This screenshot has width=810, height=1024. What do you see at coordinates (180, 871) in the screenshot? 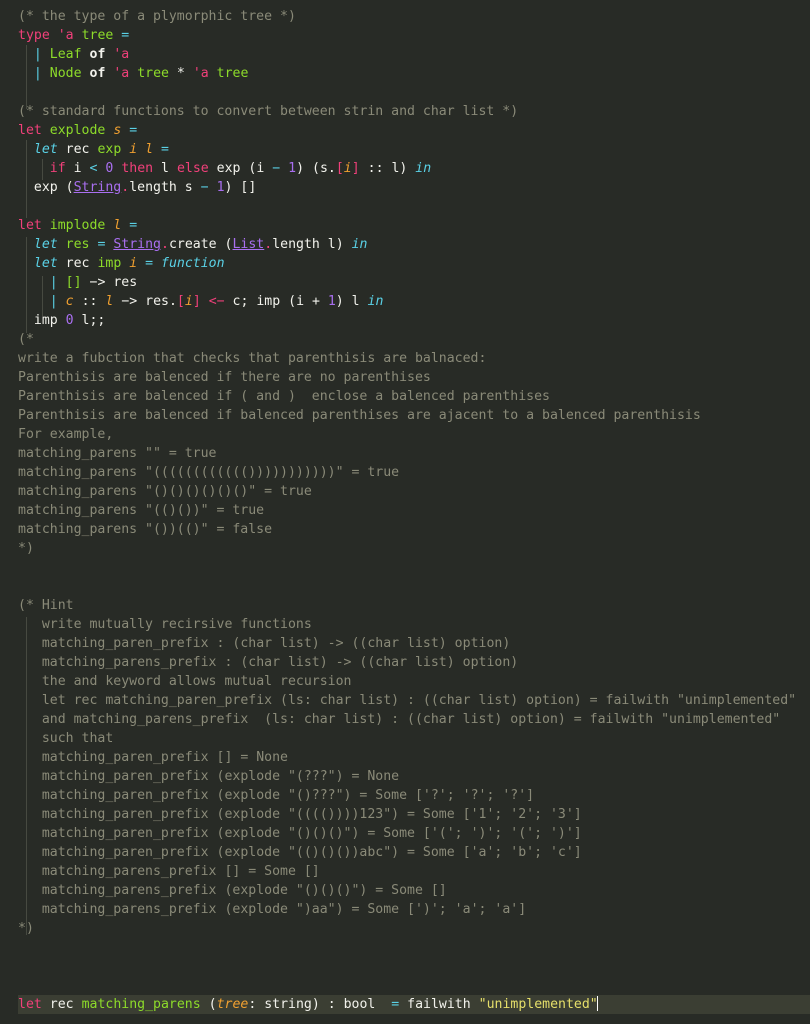
I see `hint-example: matching_parens_prefix [] = Some []` at bounding box center [180, 871].